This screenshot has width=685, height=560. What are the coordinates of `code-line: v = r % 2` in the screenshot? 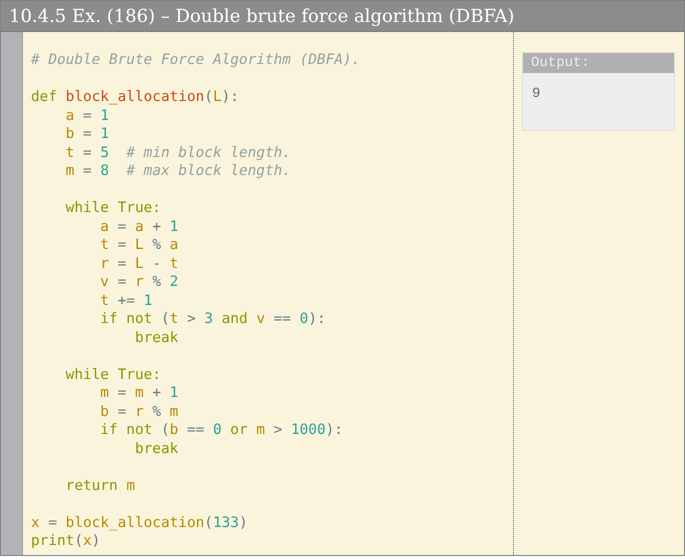 It's located at (138, 282).